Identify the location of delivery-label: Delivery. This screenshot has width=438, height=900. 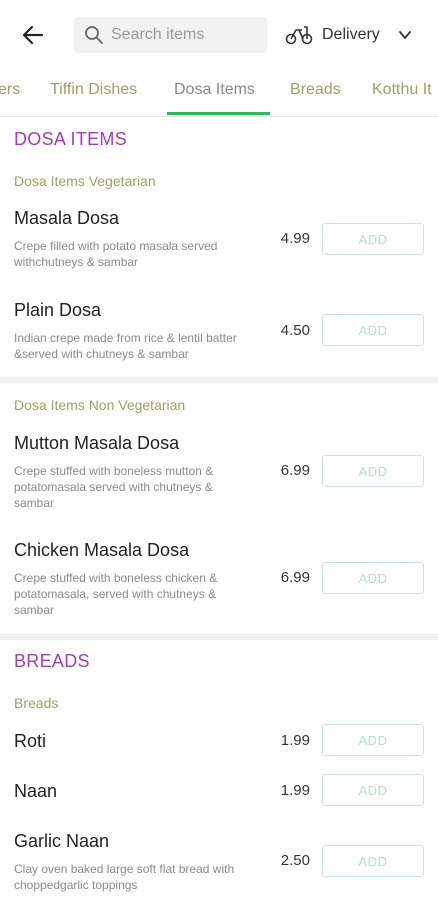
(351, 34).